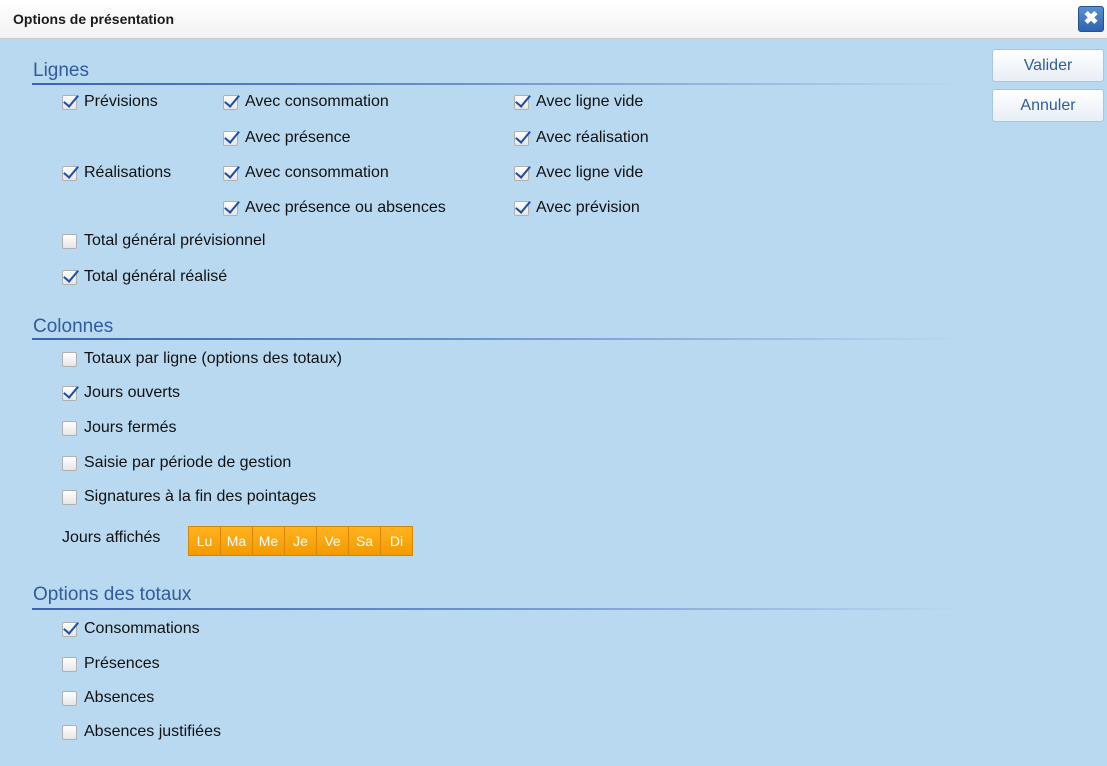 The height and width of the screenshot is (766, 1107). What do you see at coordinates (144, 277) in the screenshot?
I see `option-total-realise: Total général réalisé` at bounding box center [144, 277].